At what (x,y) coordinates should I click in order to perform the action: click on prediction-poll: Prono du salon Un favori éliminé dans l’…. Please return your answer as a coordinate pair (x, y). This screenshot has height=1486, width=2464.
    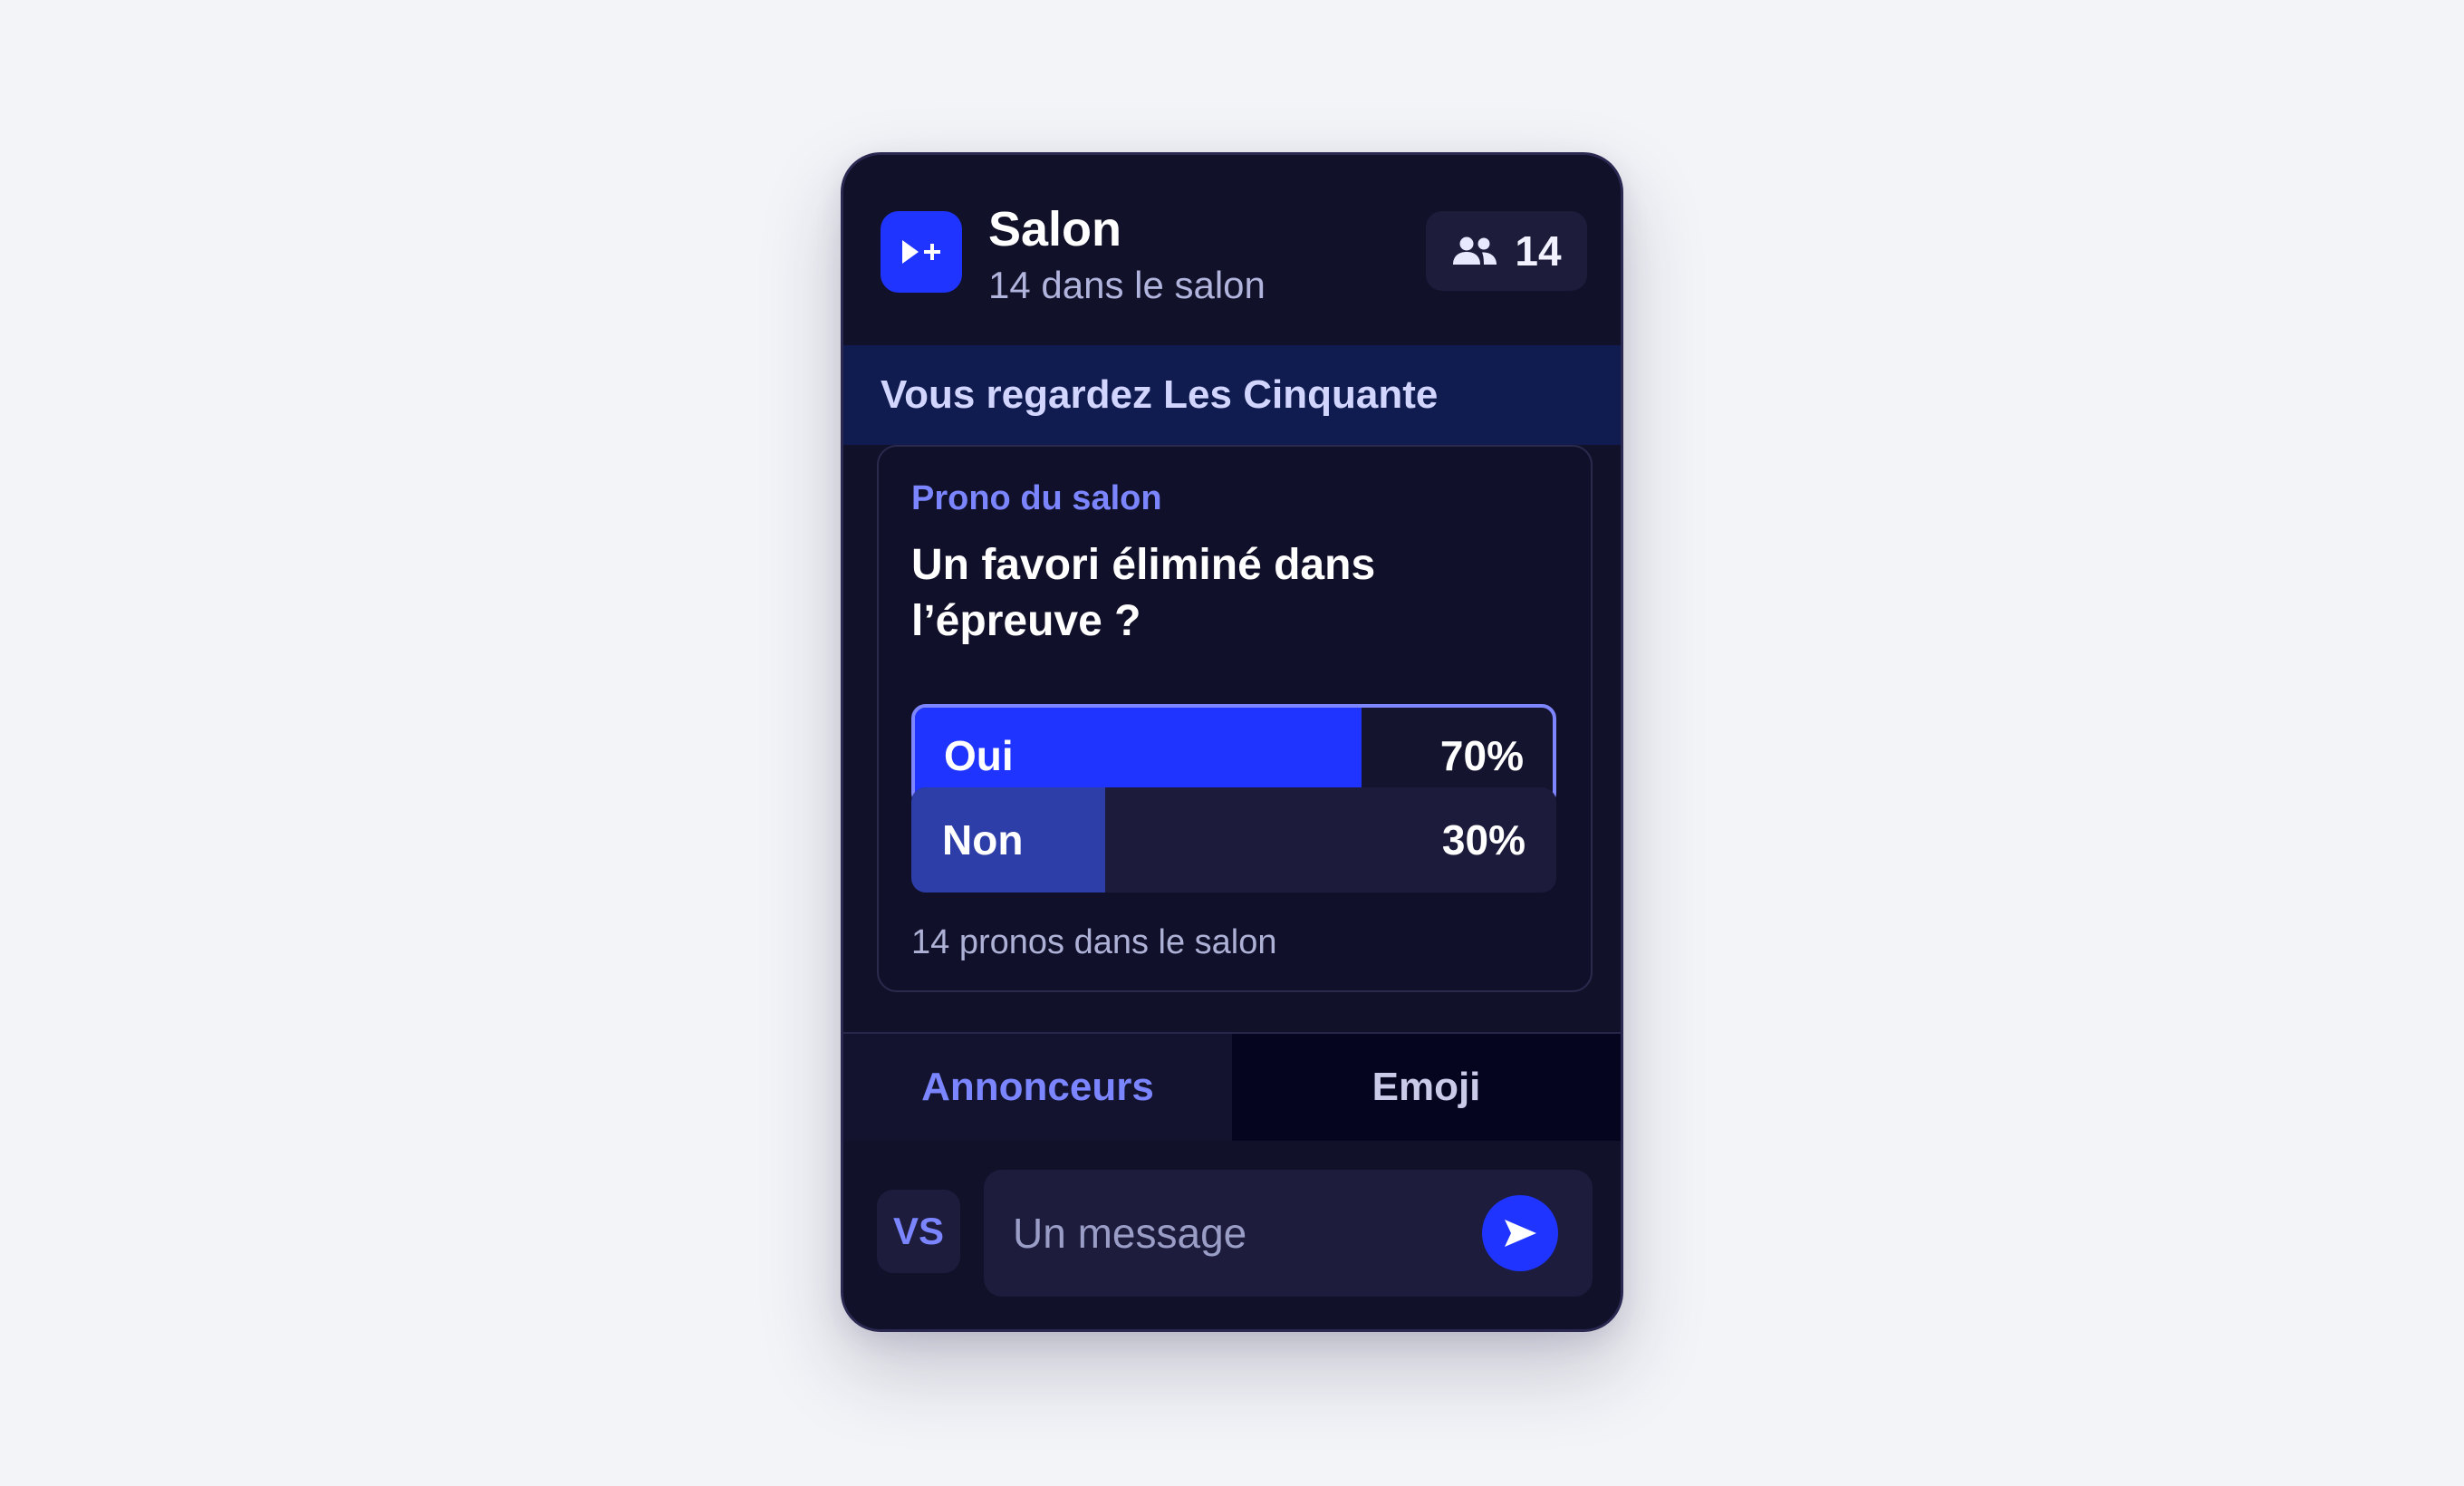
    Looking at the image, I should click on (1235, 719).